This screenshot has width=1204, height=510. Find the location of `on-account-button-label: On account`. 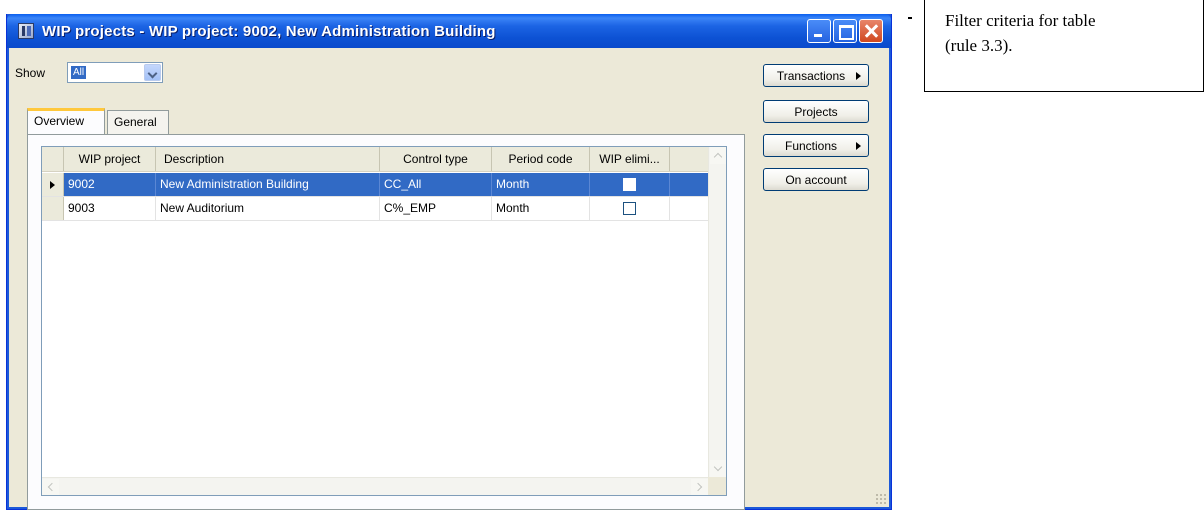

on-account-button-label: On account is located at coordinates (816, 180).